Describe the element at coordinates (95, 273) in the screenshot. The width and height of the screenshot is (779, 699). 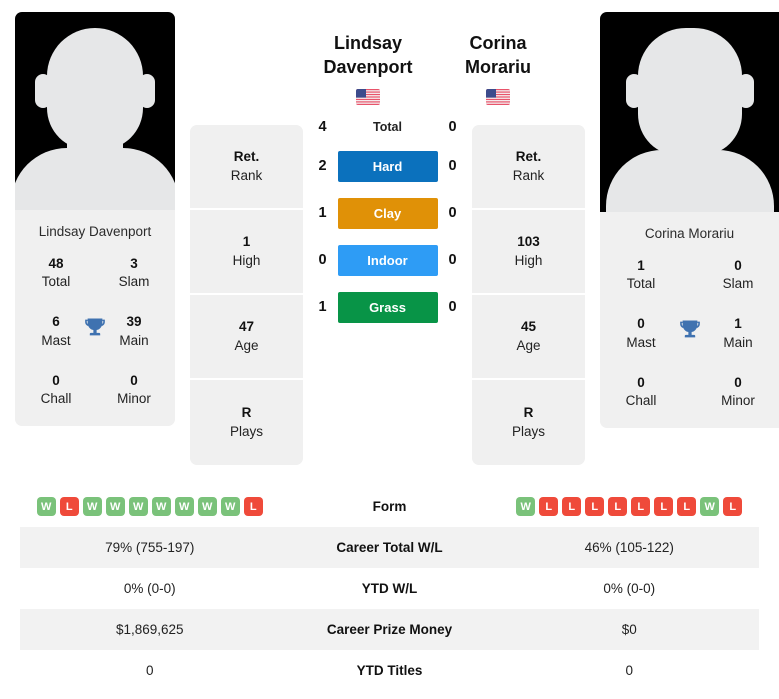
I see `left-titles-row-1: 48 Total 3 Slam` at that location.